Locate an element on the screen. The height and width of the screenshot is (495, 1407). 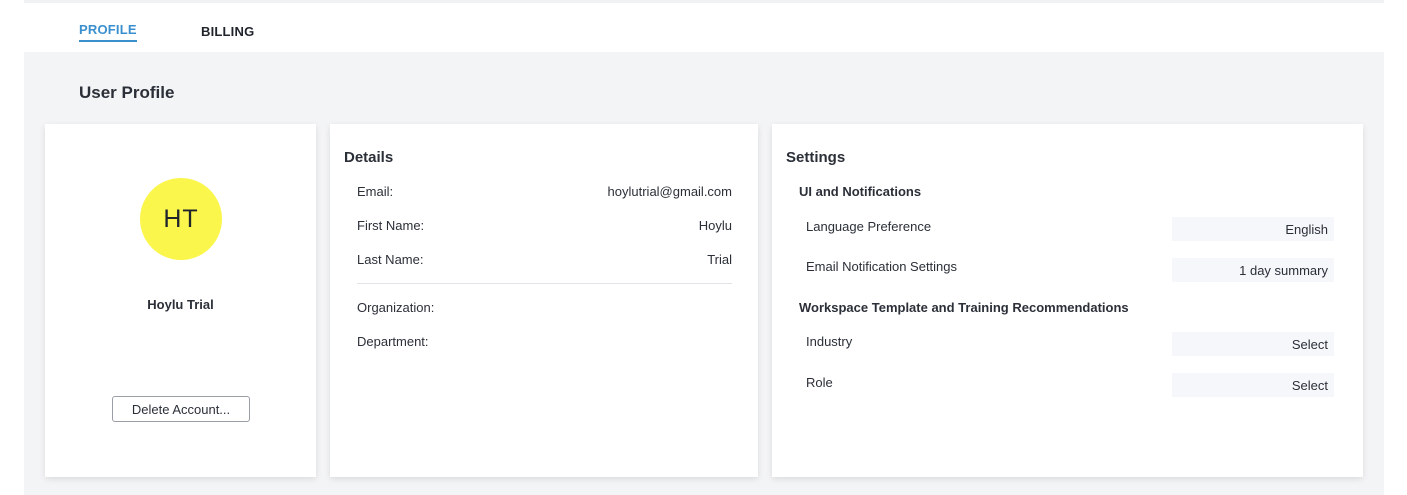
user-name: Hoylu Trial is located at coordinates (180, 304).